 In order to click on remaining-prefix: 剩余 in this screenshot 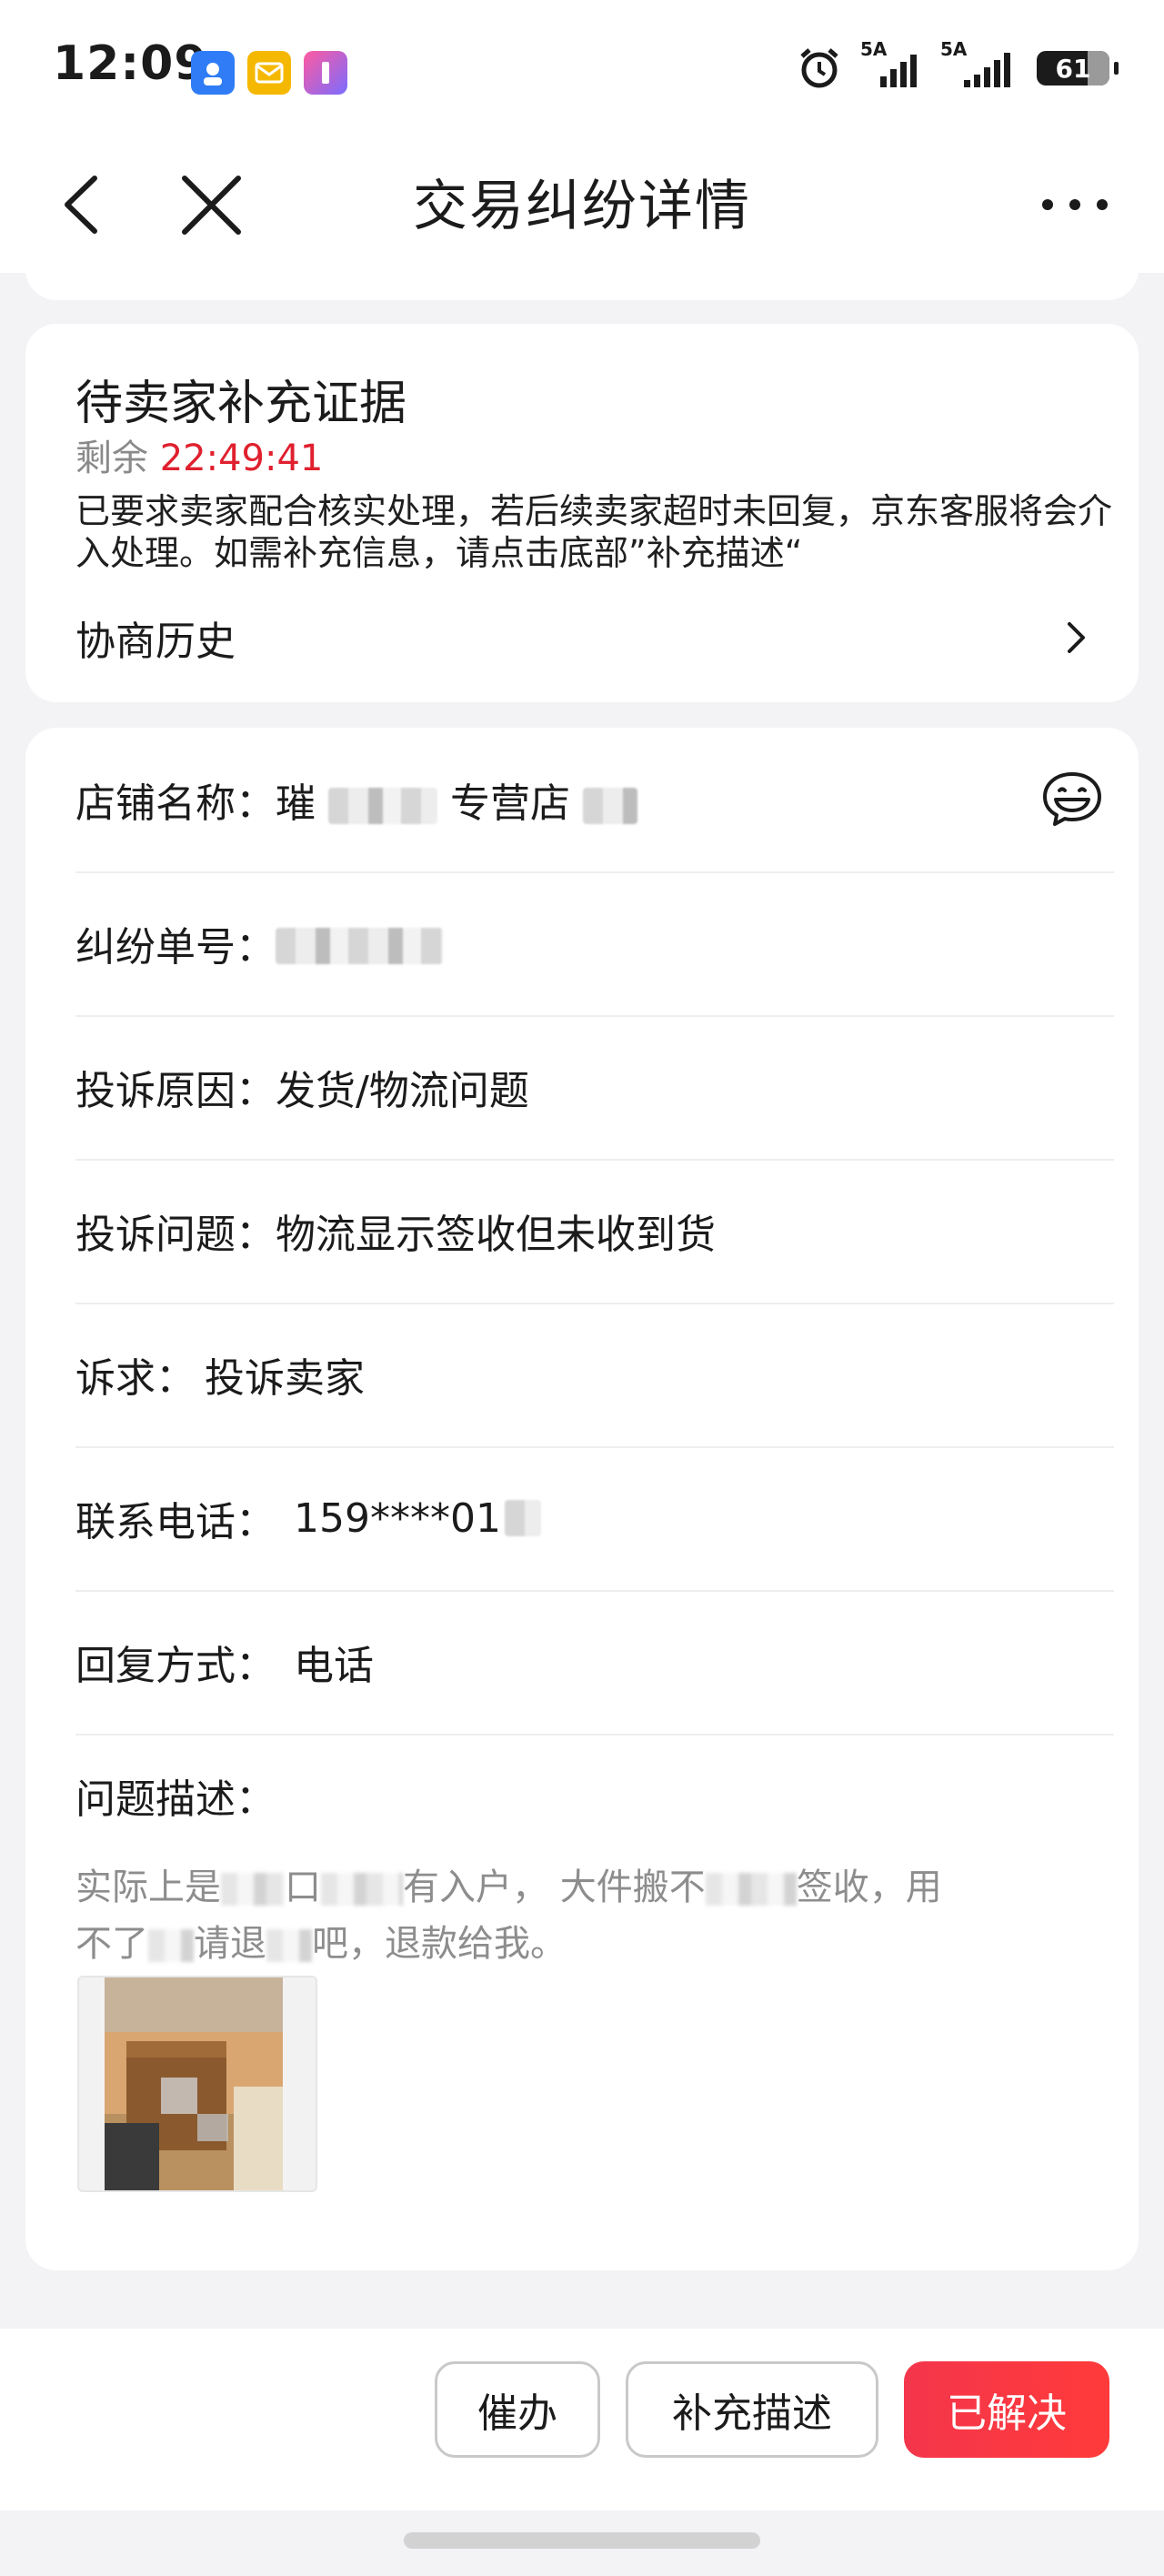, I will do `click(112, 458)`.